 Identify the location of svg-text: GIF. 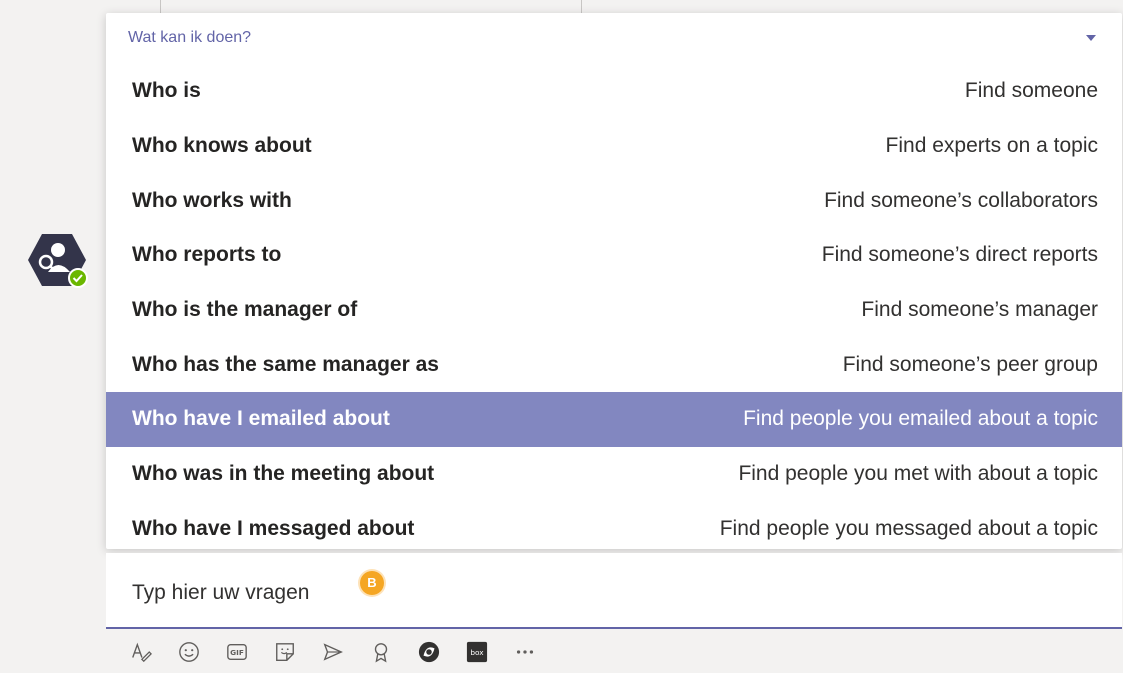
(237, 652).